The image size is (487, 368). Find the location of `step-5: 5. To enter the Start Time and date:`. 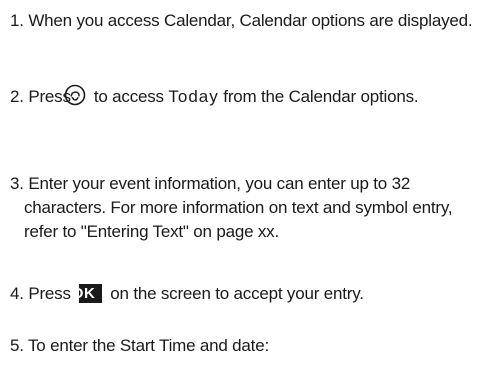

step-5: 5. To enter the Start Time and date: is located at coordinates (245, 346).